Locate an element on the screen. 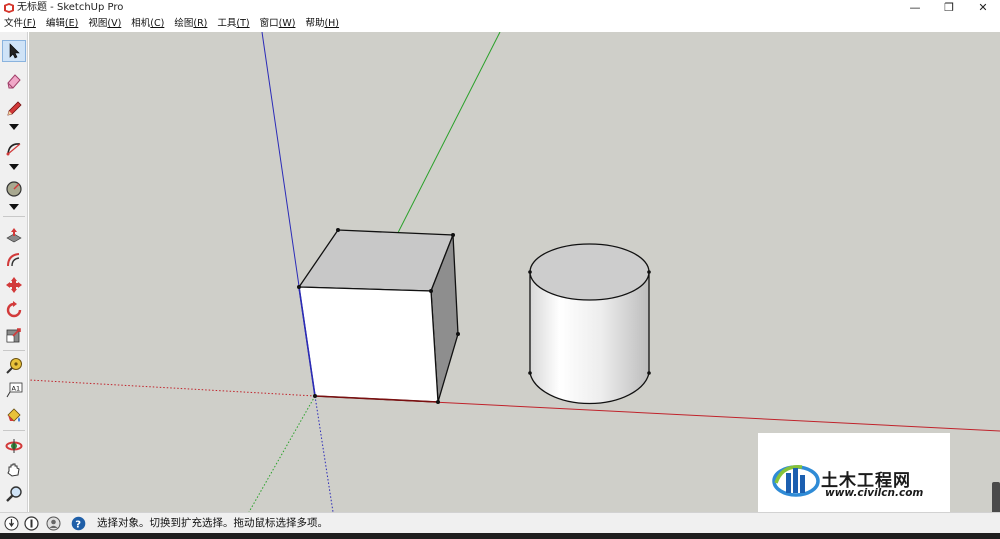 This screenshot has height=539, width=1000. arc-dropdown-icon is located at coordinates (14, 167).